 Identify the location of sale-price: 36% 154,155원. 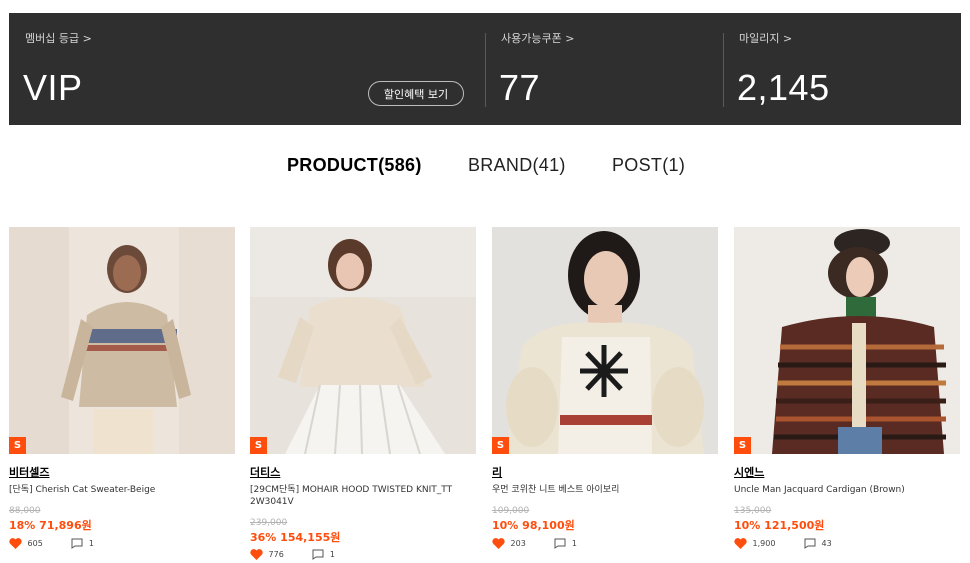
(295, 537).